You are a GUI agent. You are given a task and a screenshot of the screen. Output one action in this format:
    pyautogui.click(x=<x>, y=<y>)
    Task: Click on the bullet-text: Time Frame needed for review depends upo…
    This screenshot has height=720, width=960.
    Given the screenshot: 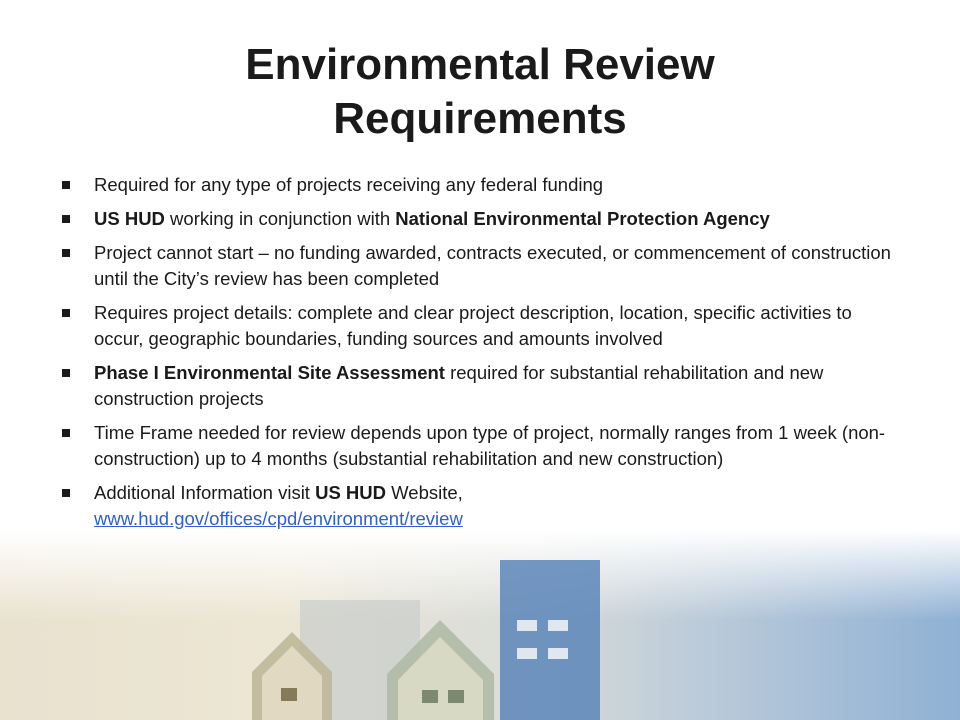 What is the action you would take?
    pyautogui.click(x=490, y=445)
    